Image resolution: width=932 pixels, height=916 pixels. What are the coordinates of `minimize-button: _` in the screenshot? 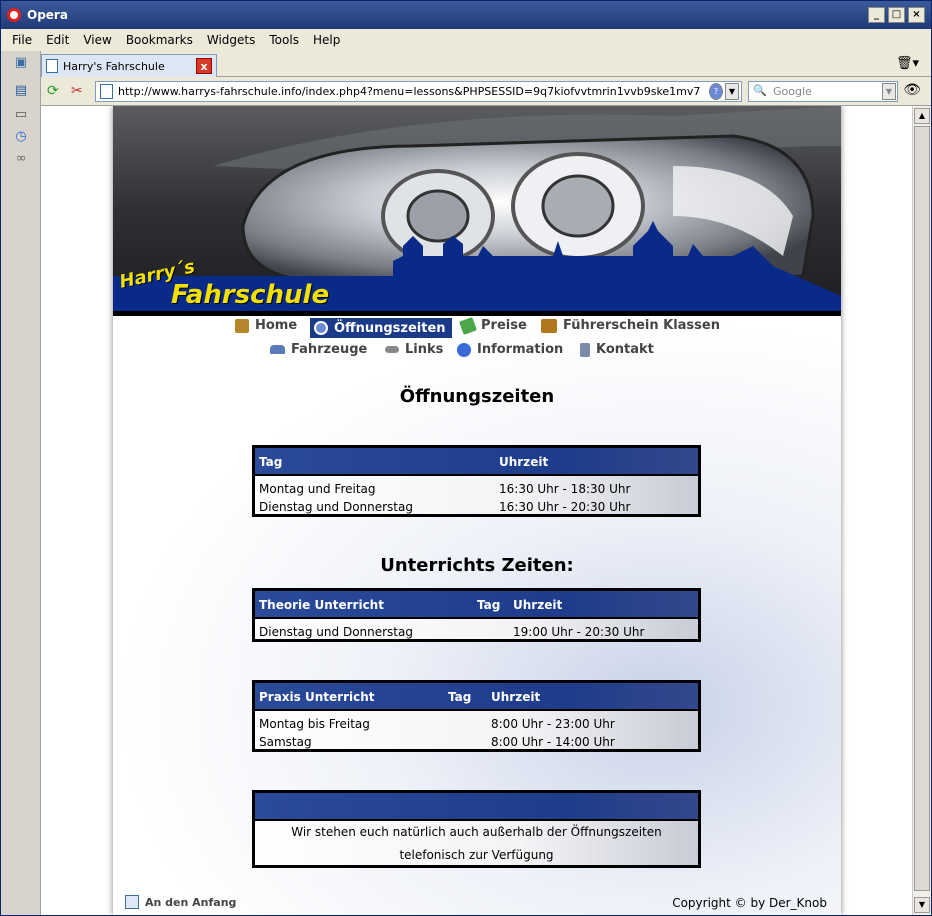 It's located at (876, 15).